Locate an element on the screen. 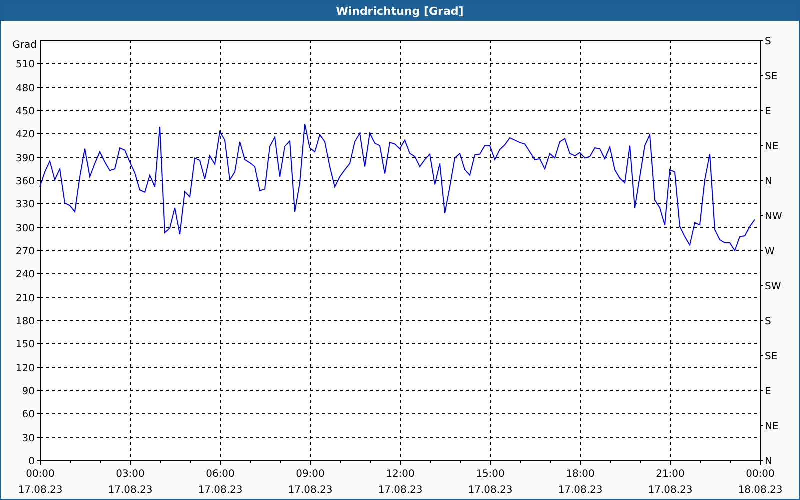 This screenshot has height=500, width=800. y-tick-label: 450 is located at coordinates (25, 112).